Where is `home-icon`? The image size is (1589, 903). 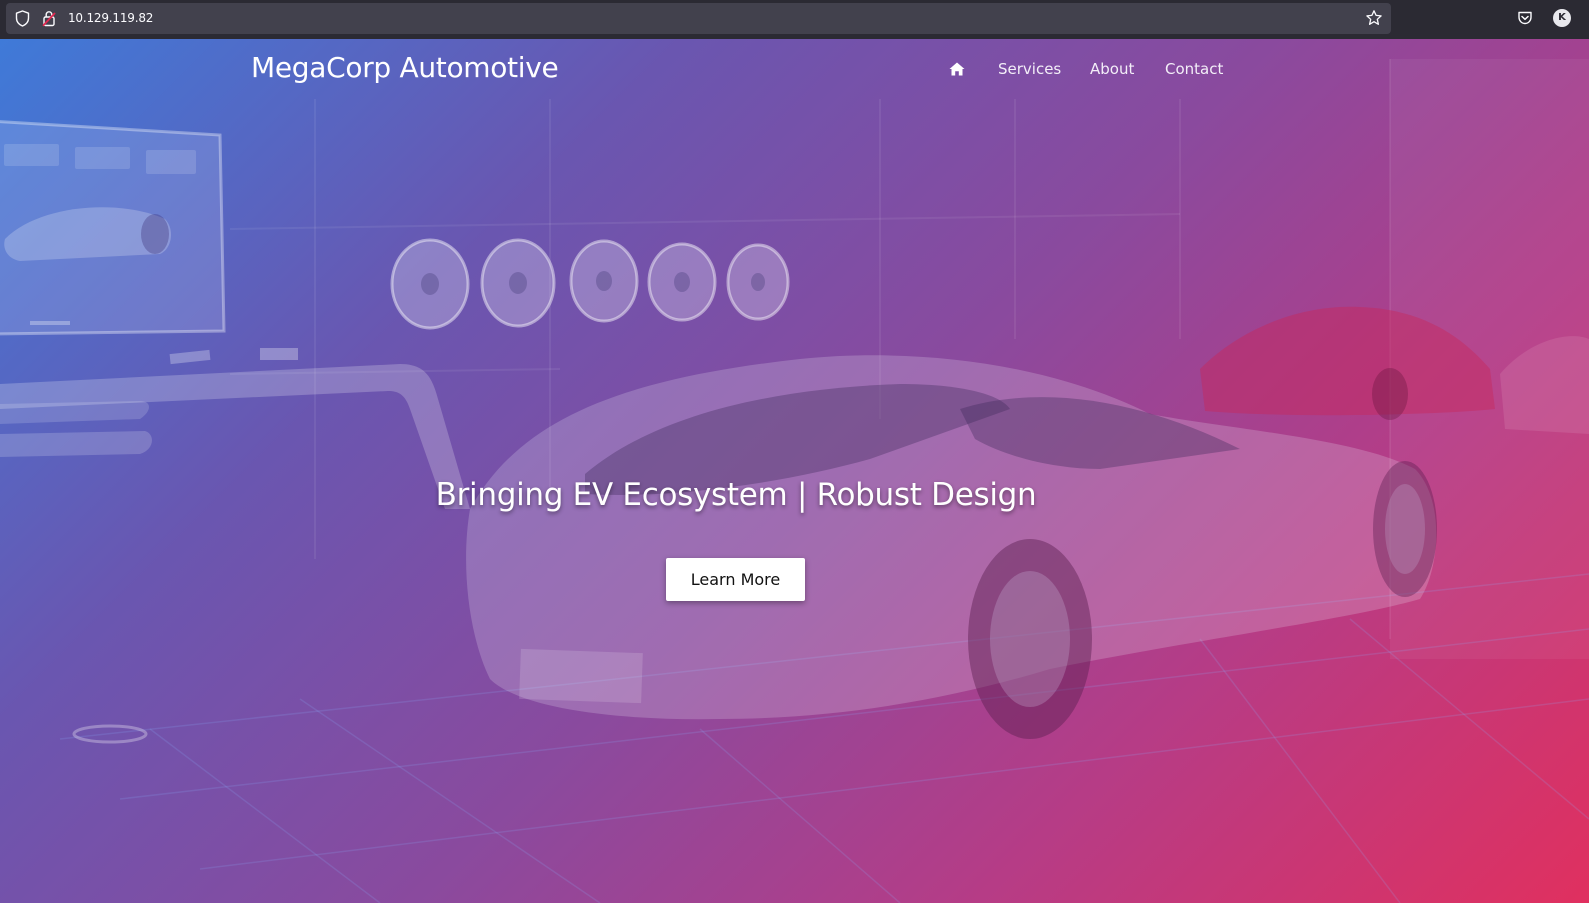
home-icon is located at coordinates (957, 70).